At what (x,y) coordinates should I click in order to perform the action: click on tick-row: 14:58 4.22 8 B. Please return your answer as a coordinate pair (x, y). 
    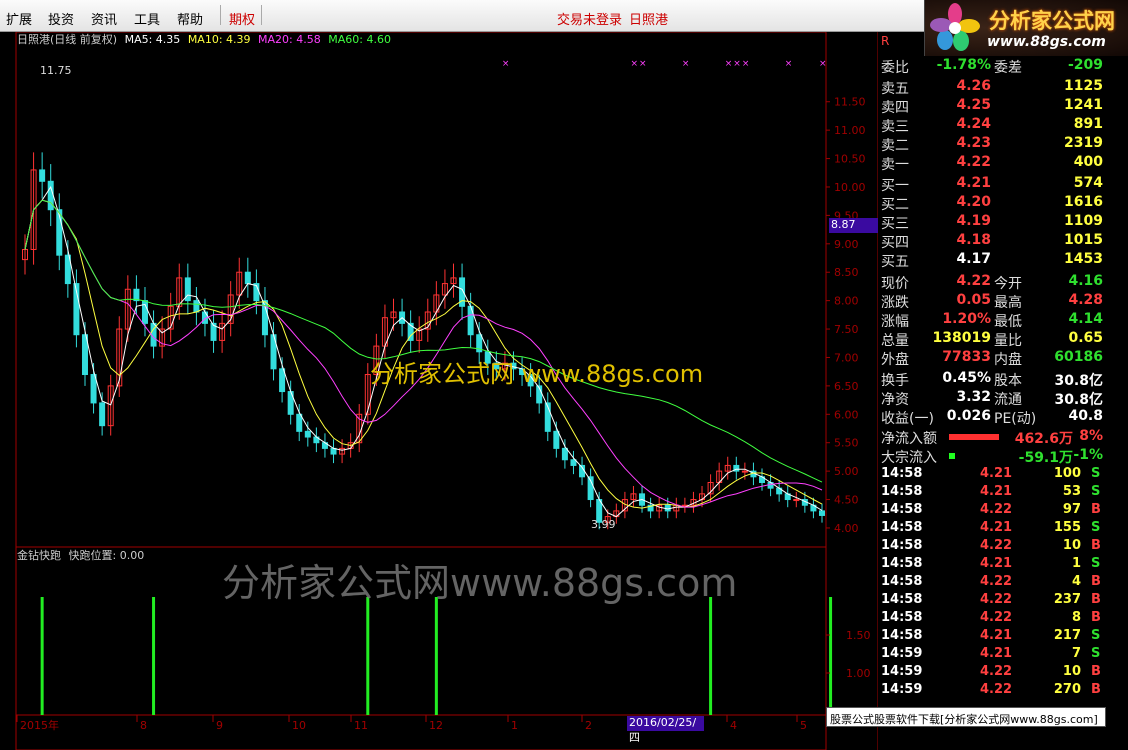
    Looking at the image, I should click on (993, 619).